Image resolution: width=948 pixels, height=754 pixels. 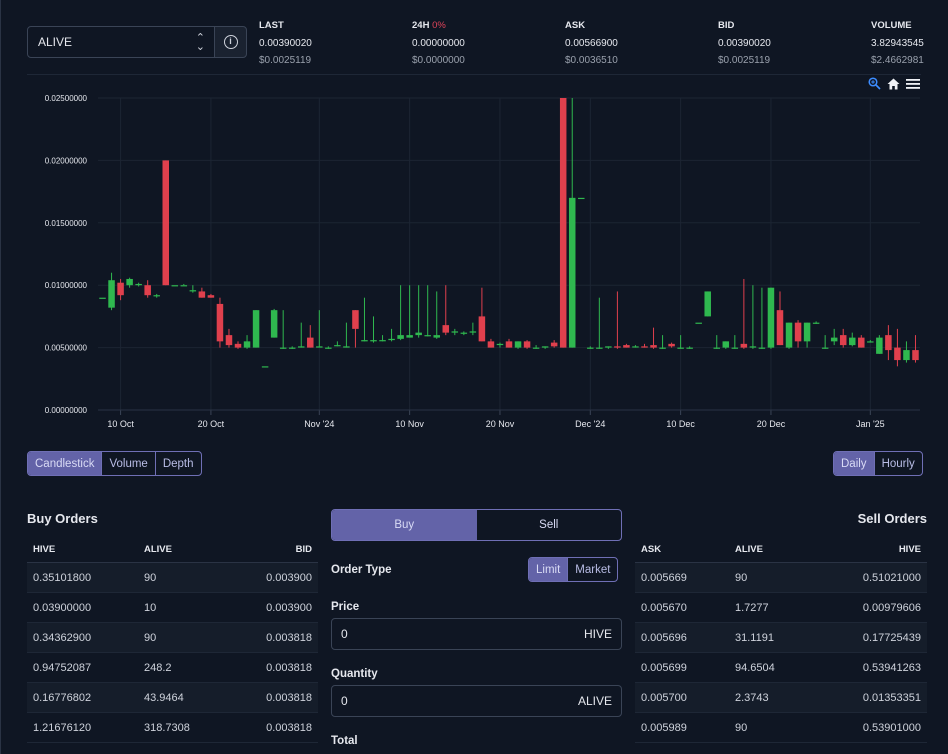 I want to click on chevron-updown-icon: ⌃ ⌄, so click(x=200, y=42).